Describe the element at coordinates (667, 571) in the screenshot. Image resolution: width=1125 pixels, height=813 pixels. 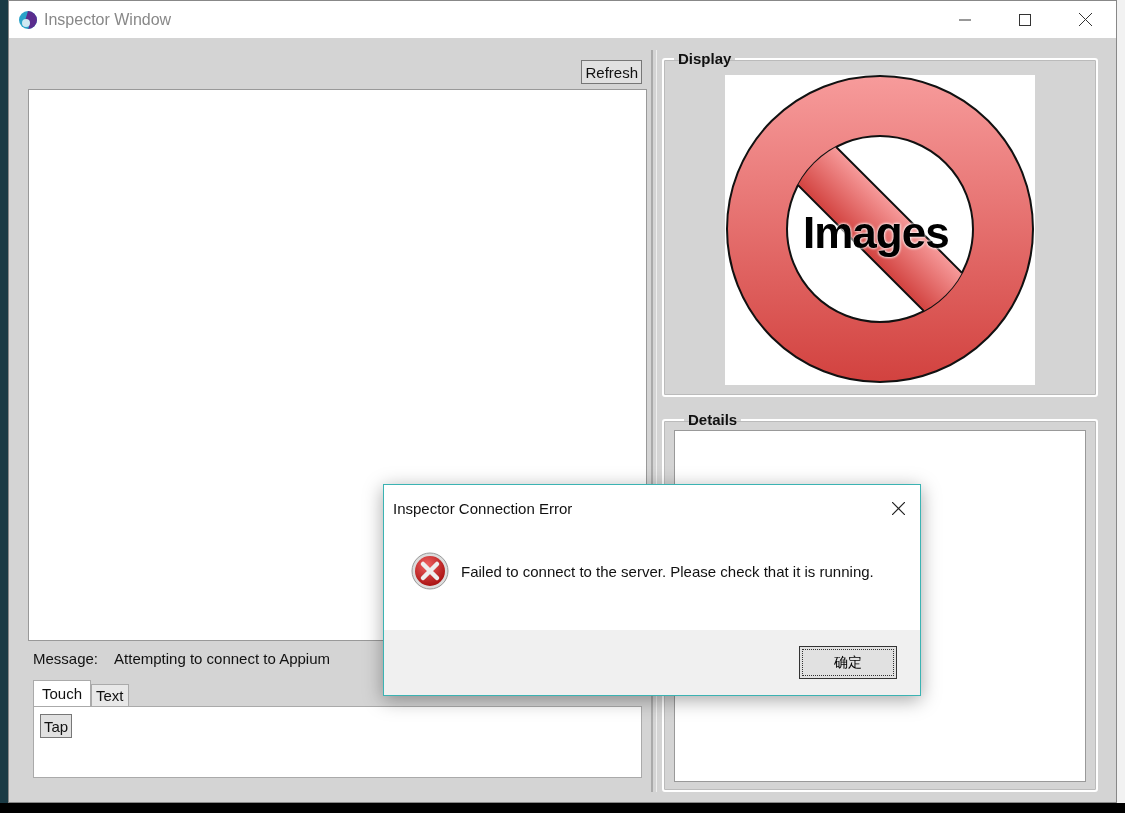
I see `error-message: Failed to connect to the server. Please check that it is running.` at that location.